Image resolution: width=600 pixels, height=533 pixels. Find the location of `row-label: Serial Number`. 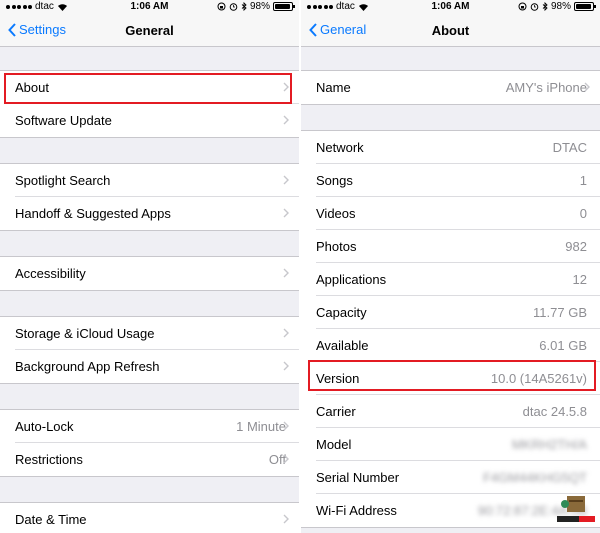

row-label: Serial Number is located at coordinates (358, 477).